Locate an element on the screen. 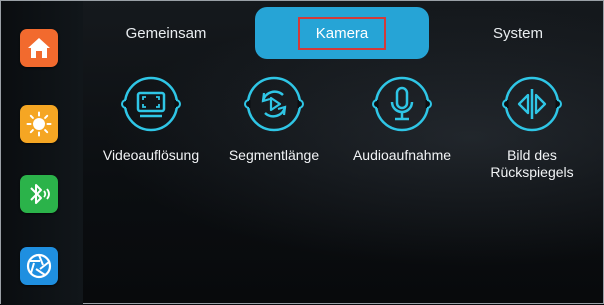 The image size is (604, 305). sun-icon is located at coordinates (39, 124).